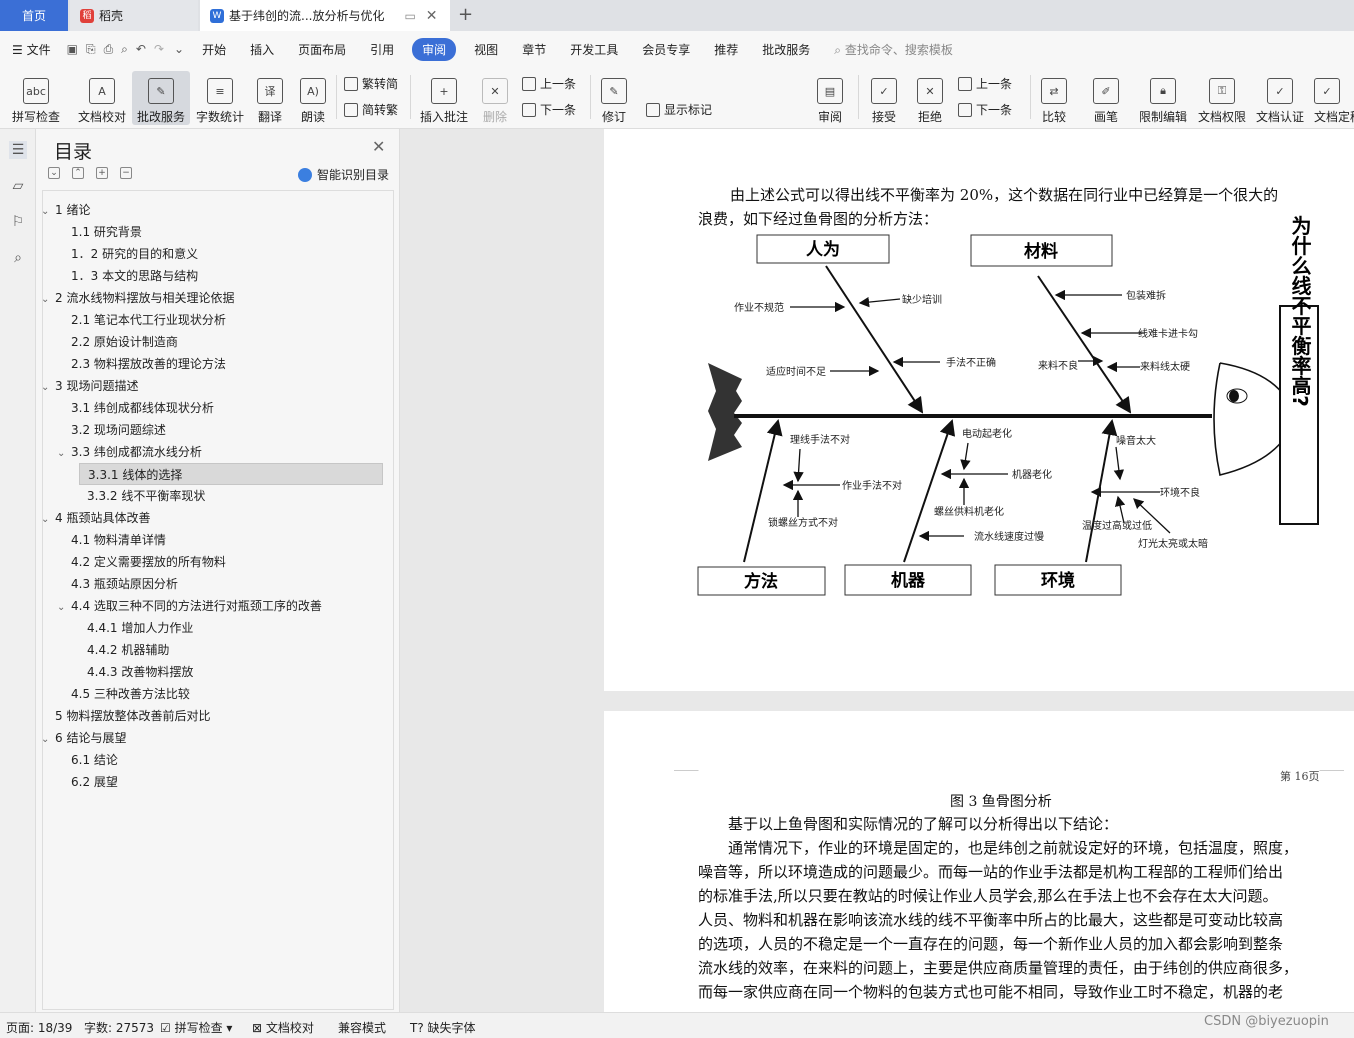 Image resolution: width=1354 pixels, height=1038 pixels. What do you see at coordinates (146, 496) in the screenshot?
I see `toc-item: 3.3.2 线不平衡率现状` at bounding box center [146, 496].